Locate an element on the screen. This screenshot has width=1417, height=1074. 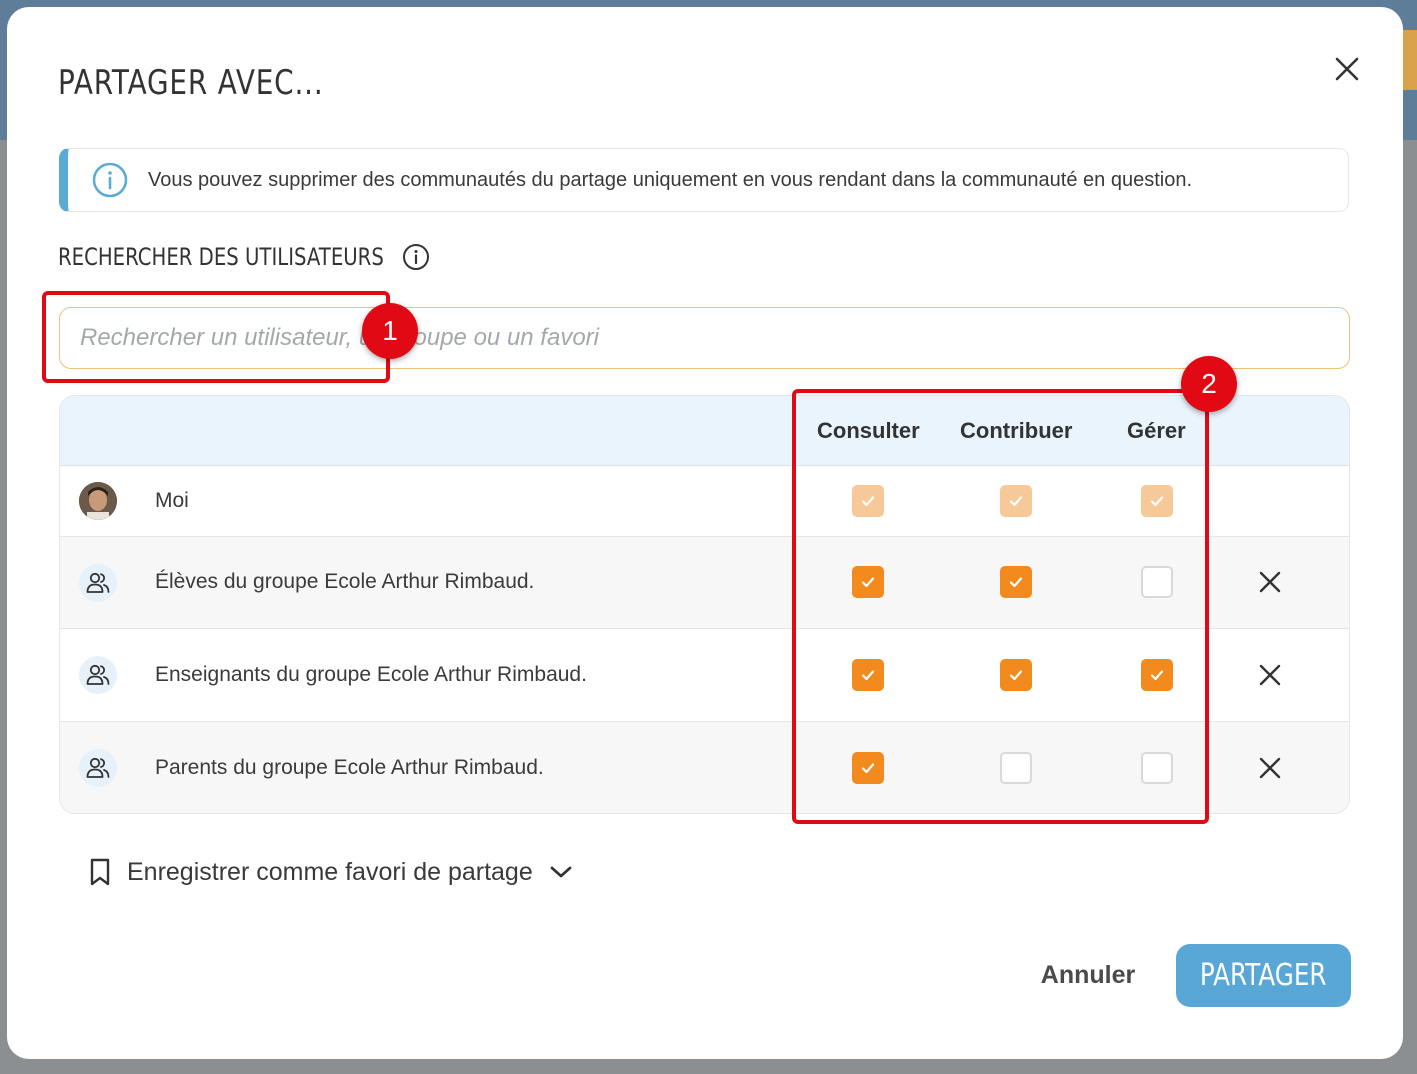
search-input is located at coordinates (704, 338).